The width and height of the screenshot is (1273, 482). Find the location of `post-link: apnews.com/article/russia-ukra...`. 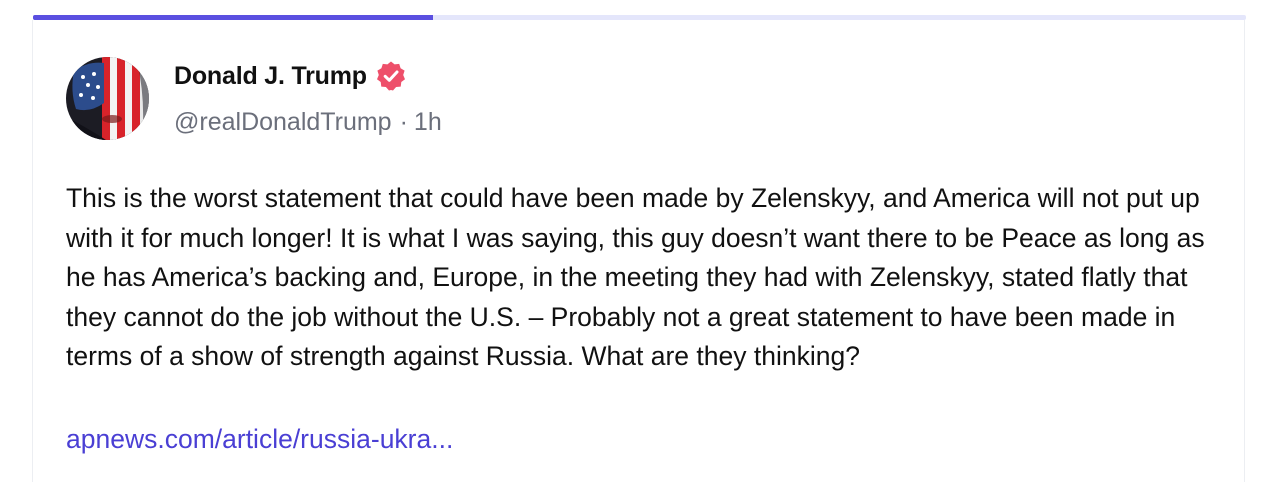

post-link: apnews.com/article/russia-ukra... is located at coordinates (259, 440).